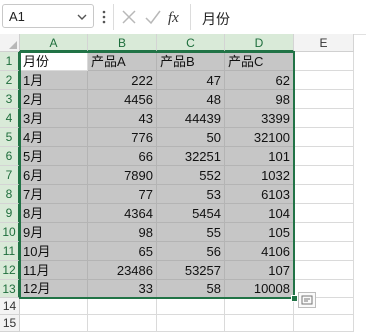  What do you see at coordinates (259, 175) in the screenshot?
I see `cell-d7: 1032` at bounding box center [259, 175].